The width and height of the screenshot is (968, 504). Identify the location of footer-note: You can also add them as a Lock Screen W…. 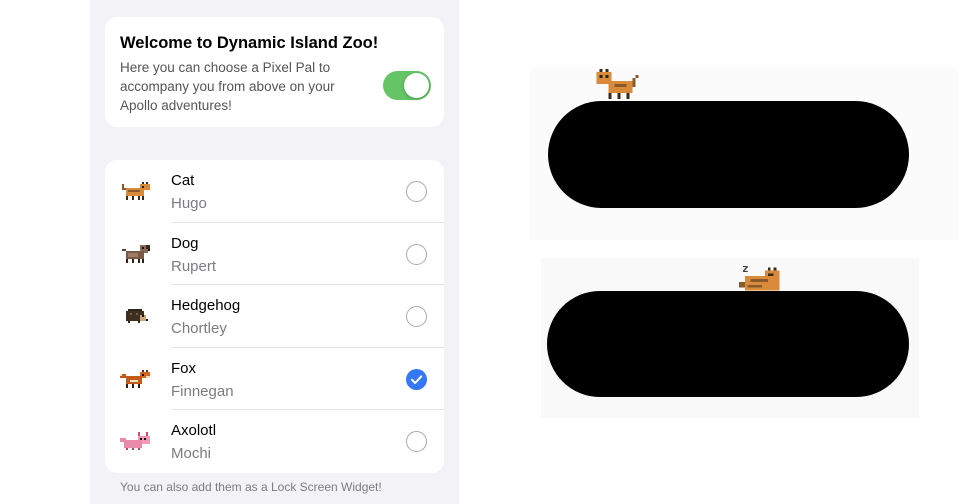
(251, 487).